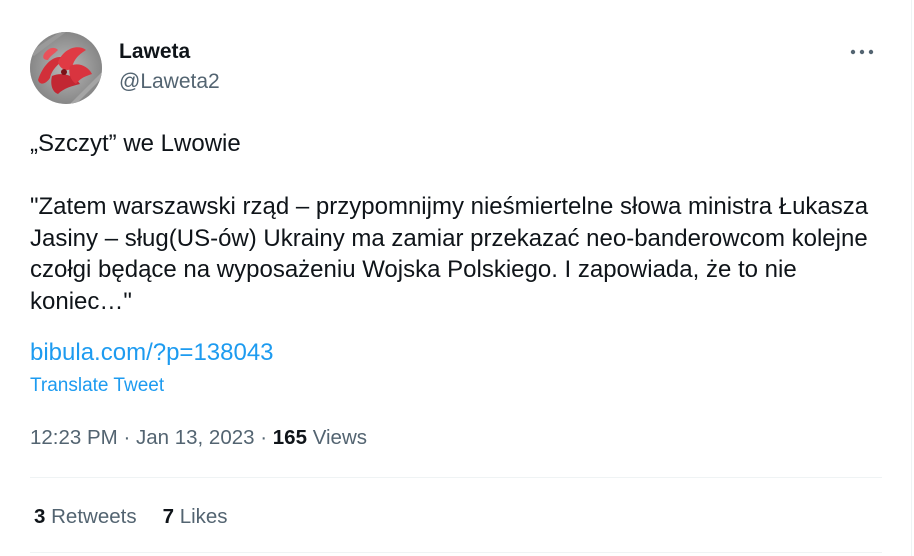  Describe the element at coordinates (40, 516) in the screenshot. I see `retweets-count: 3` at that location.